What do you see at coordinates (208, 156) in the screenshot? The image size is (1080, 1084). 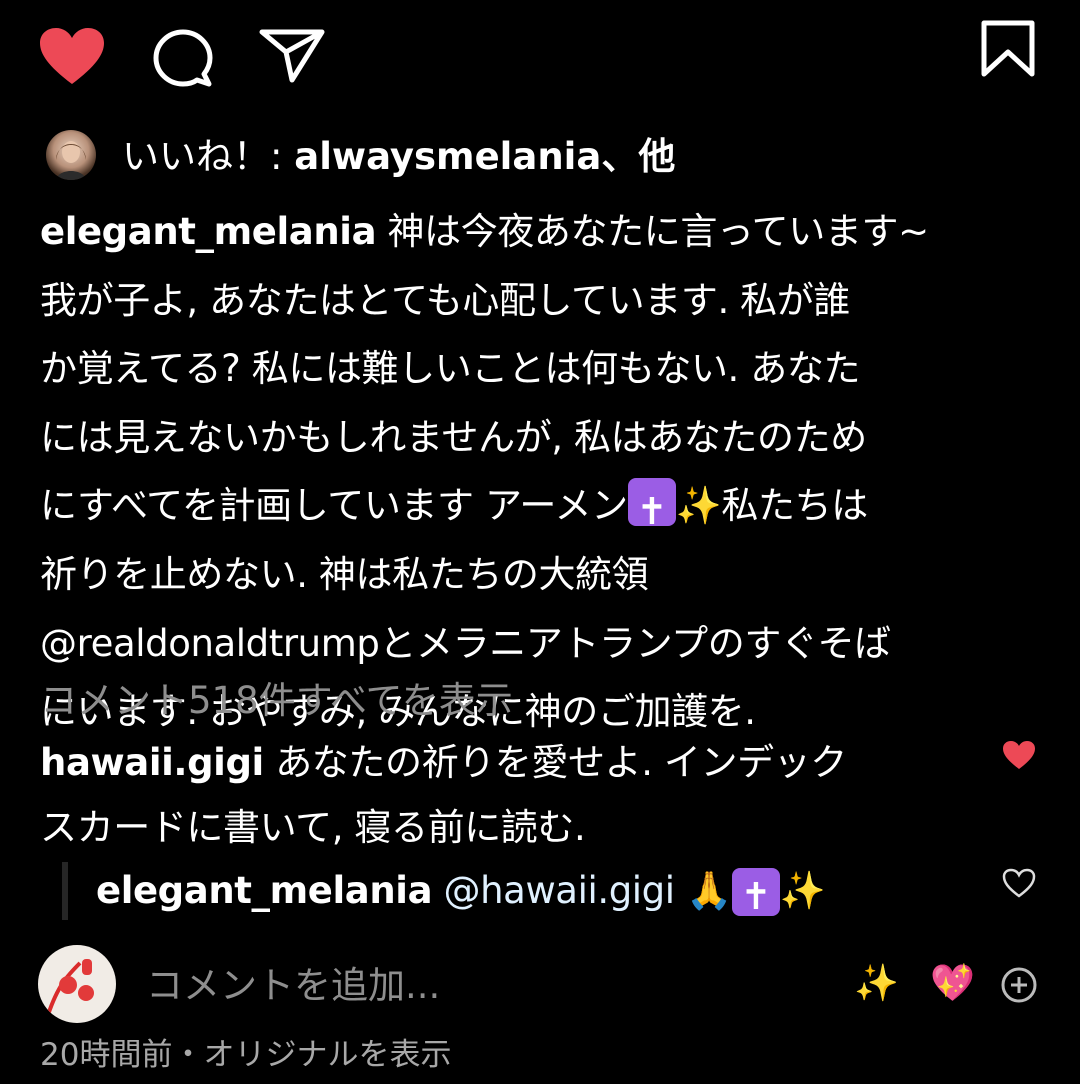 I see `likes-prefix: いいね！:` at bounding box center [208, 156].